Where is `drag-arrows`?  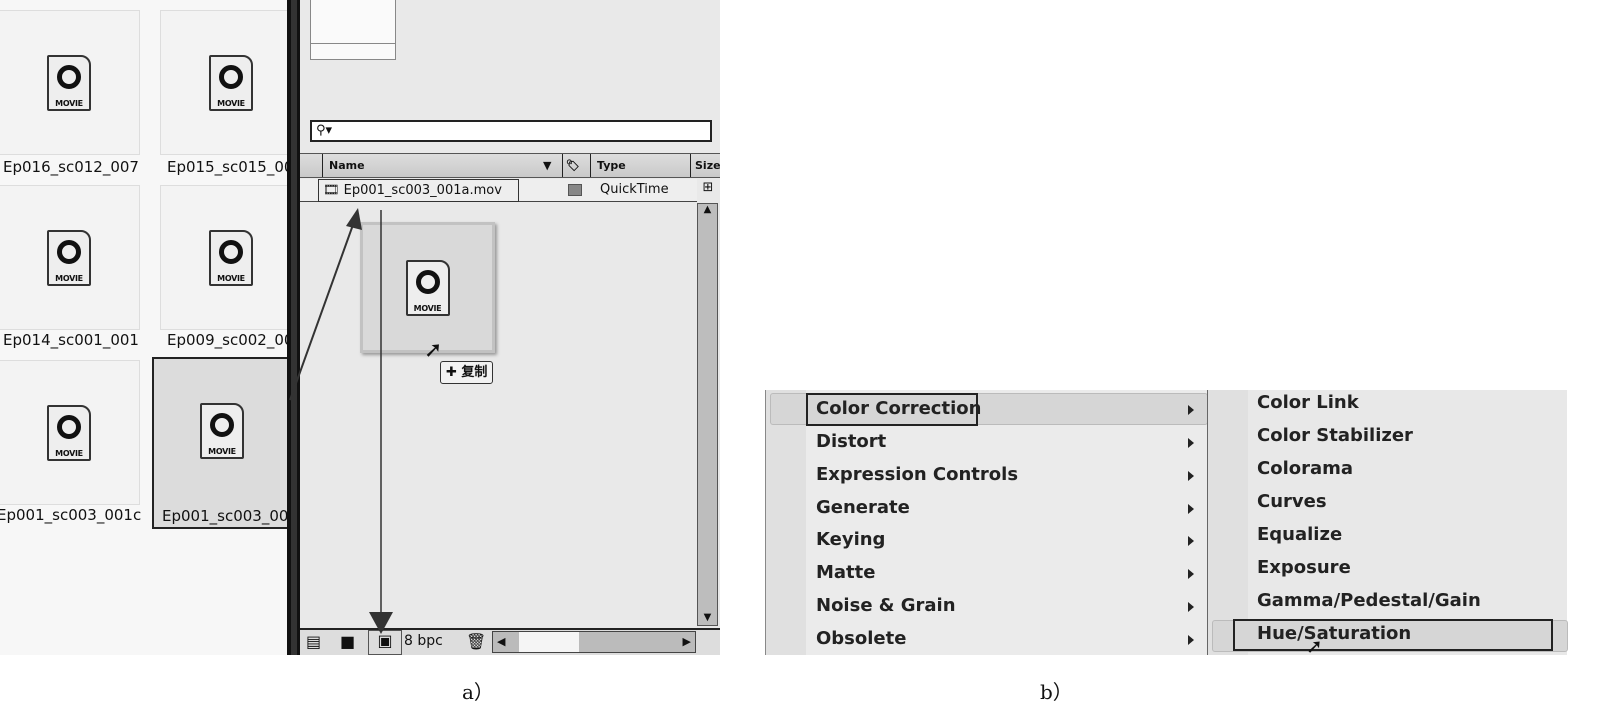
drag-arrows is located at coordinates (341, 421).